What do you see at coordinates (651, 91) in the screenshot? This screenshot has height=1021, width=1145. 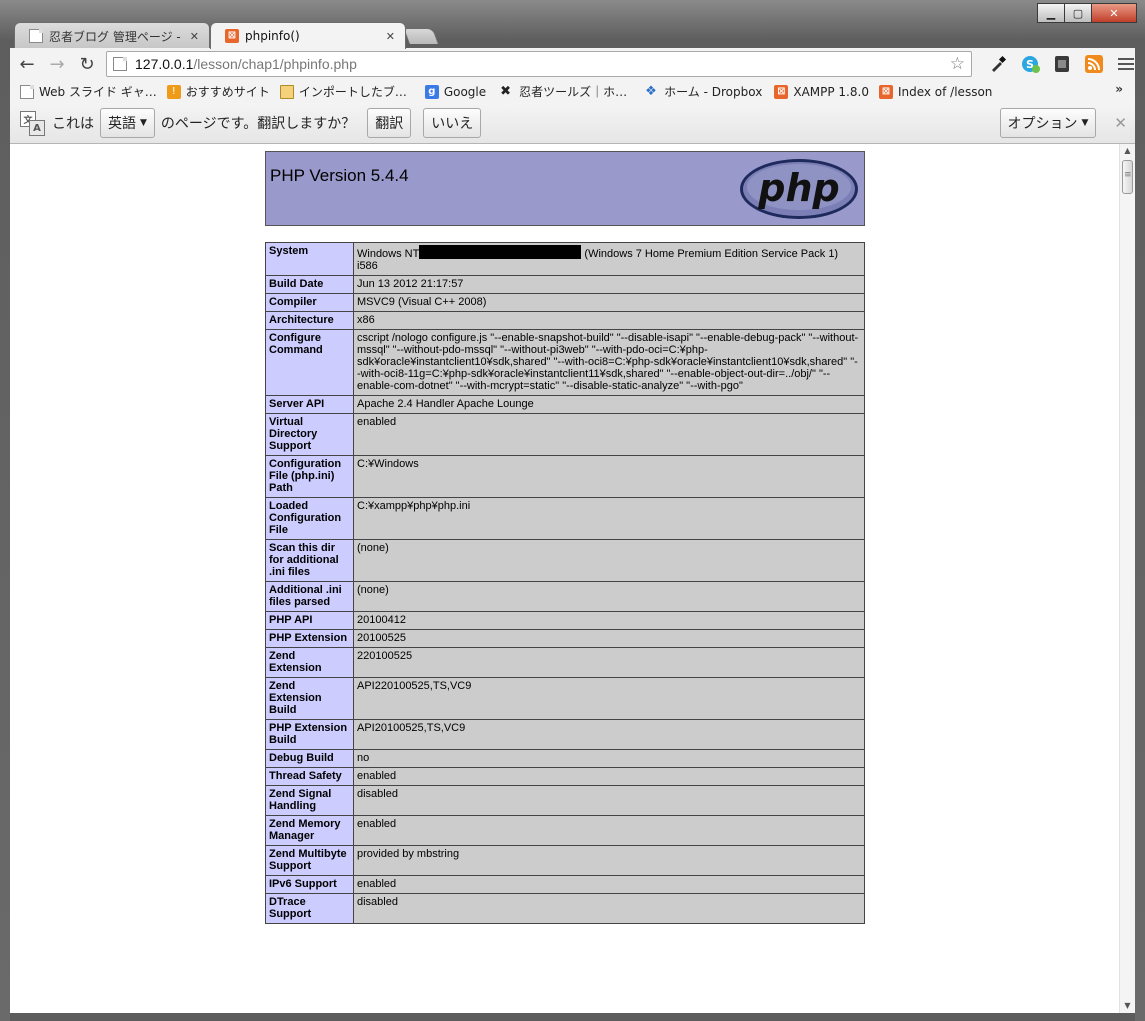 I see `dropbox-icon: ❖` at bounding box center [651, 91].